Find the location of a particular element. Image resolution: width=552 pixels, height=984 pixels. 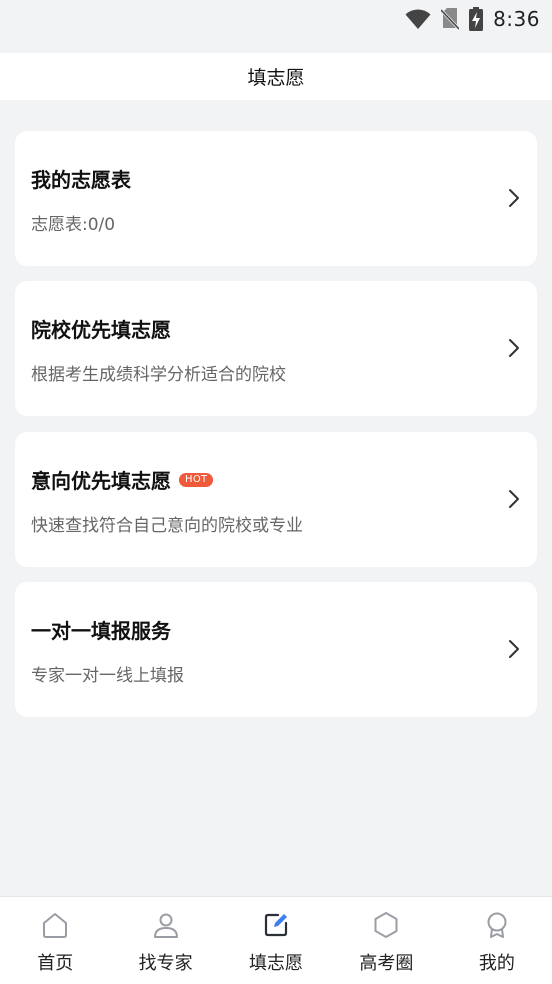

tab-find-expert: 找专家 is located at coordinates (165, 940).